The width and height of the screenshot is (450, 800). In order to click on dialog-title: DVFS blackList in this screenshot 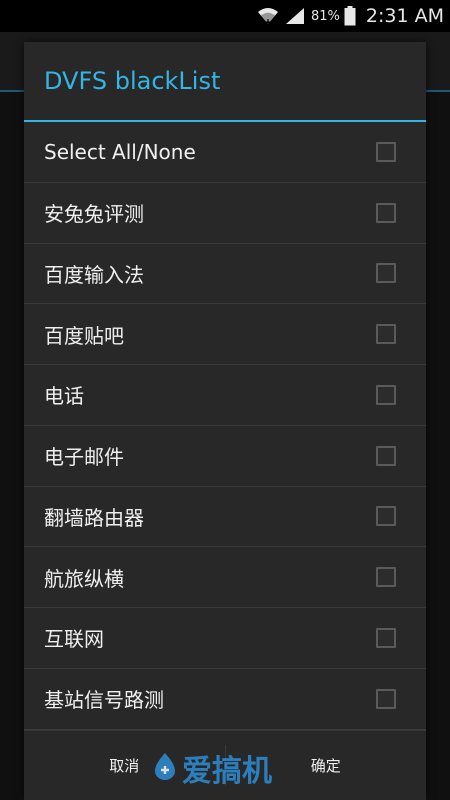, I will do `click(132, 81)`.